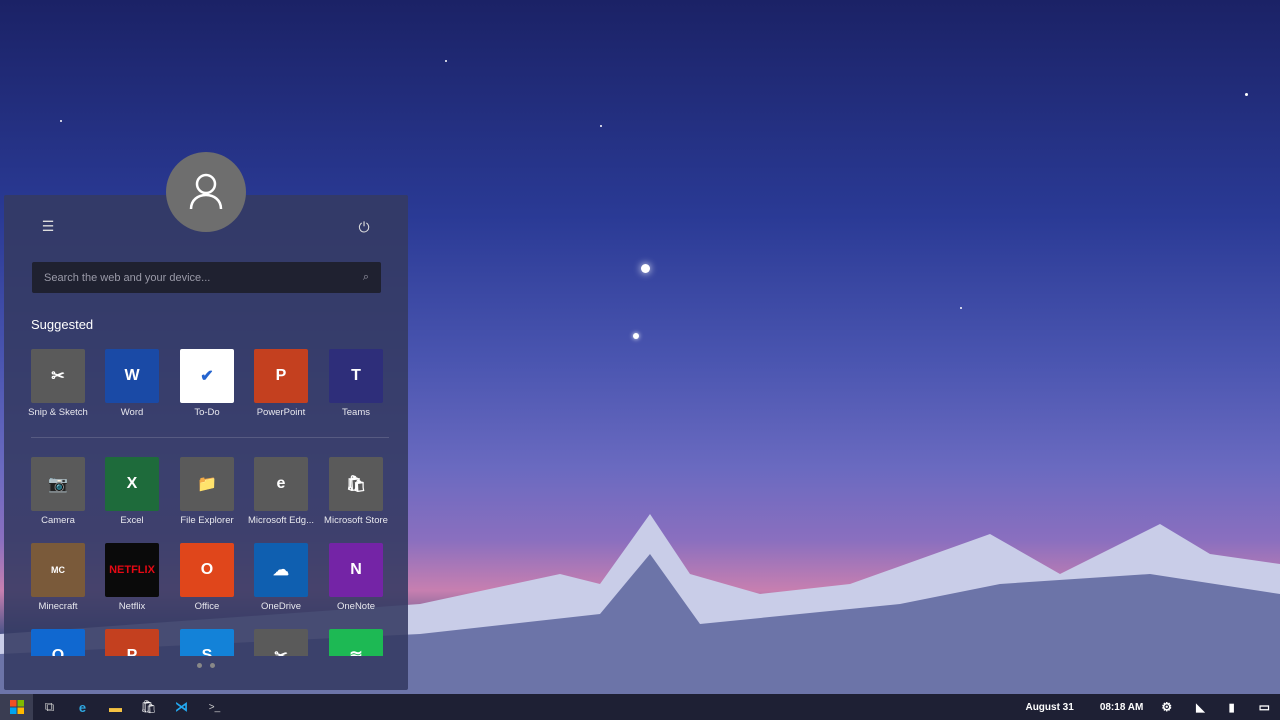 Image resolution: width=1280 pixels, height=720 pixels. Describe the element at coordinates (1166, 707) in the screenshot. I see `settings-icon: ⚙` at that location.